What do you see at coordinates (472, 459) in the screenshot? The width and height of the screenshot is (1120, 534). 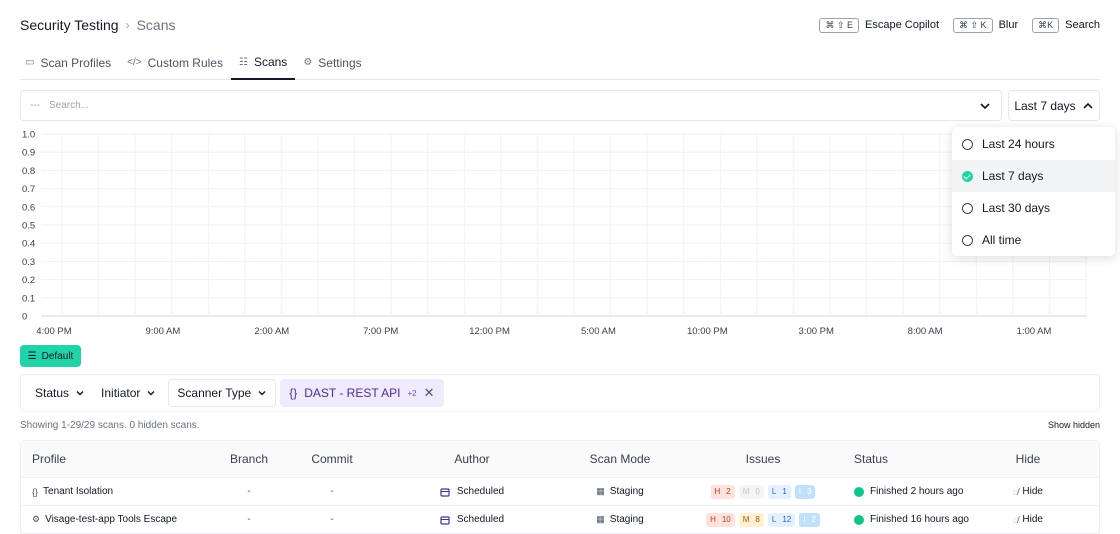 I see `column-header-author: Author` at bounding box center [472, 459].